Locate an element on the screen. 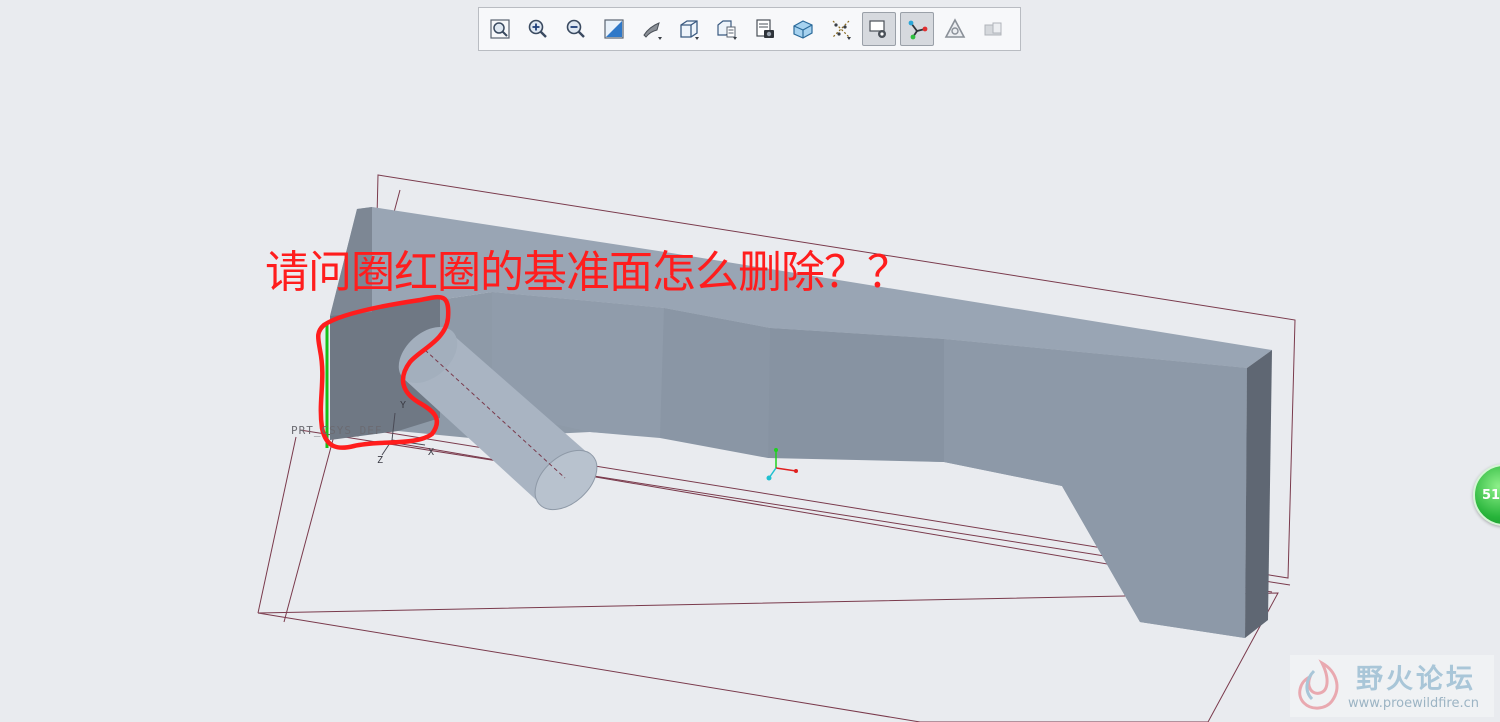  named-views-button is located at coordinates (727, 29).